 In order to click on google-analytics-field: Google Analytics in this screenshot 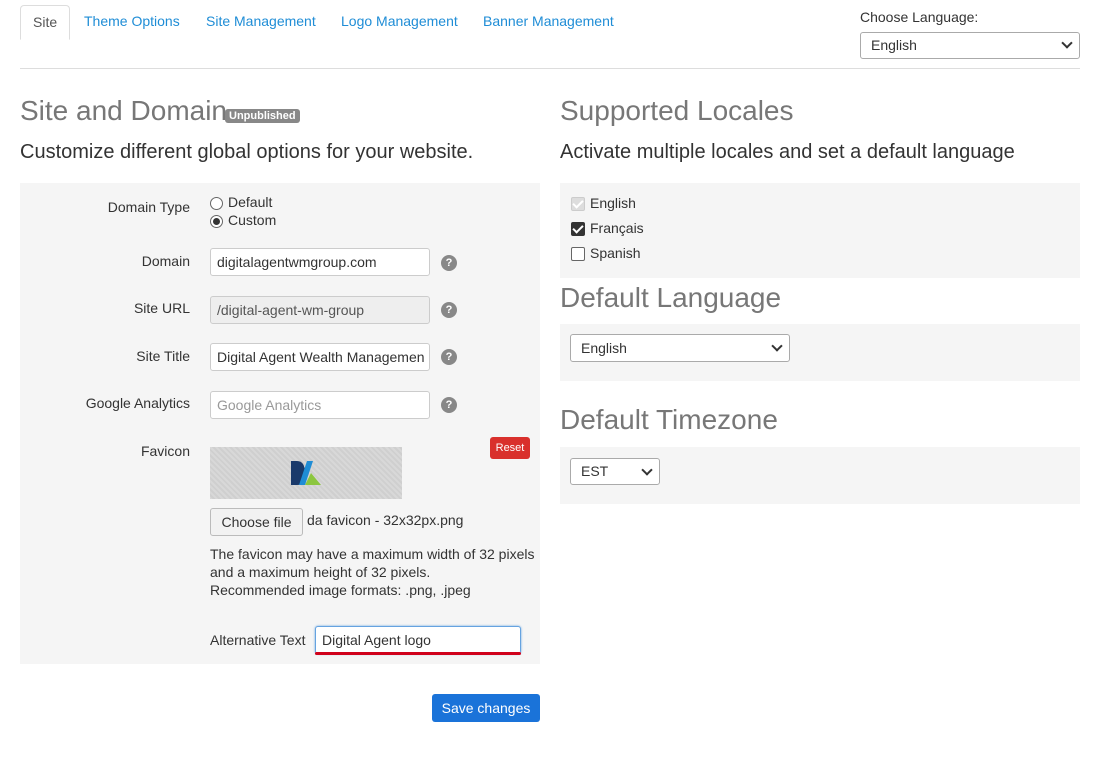, I will do `click(320, 405)`.